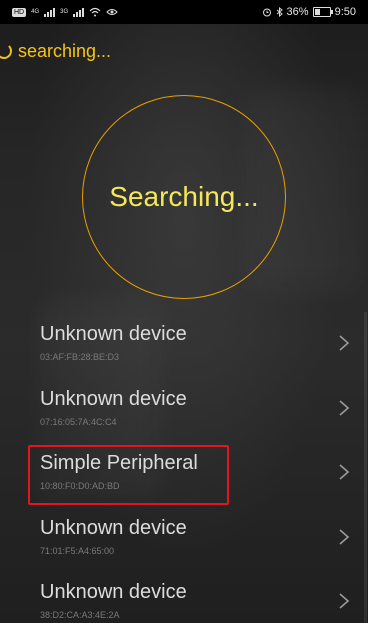 The height and width of the screenshot is (623, 368). What do you see at coordinates (80, 615) in the screenshot?
I see `device-mac-address: 38:D2:CA:A3:4E:2A` at bounding box center [80, 615].